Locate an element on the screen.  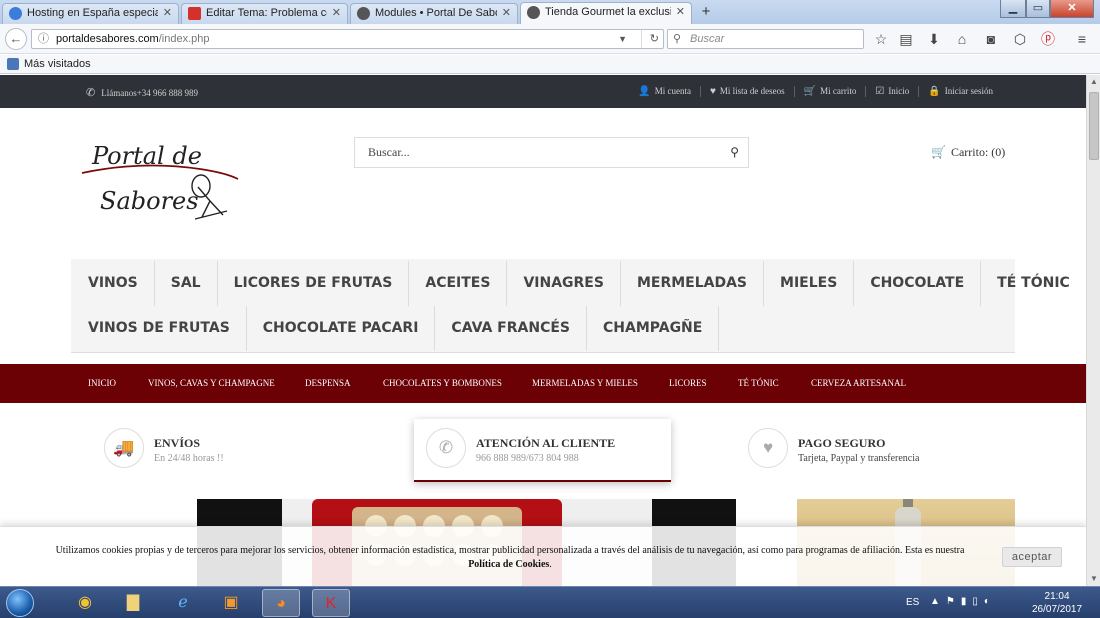
nav-mermeladas: MERMELADAS Y MIELES is located at coordinates (585, 383).